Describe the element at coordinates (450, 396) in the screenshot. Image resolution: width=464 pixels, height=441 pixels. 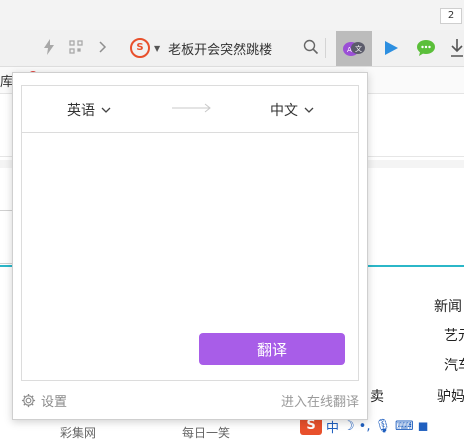
I see `page-link-lvmama: 驴妈` at that location.